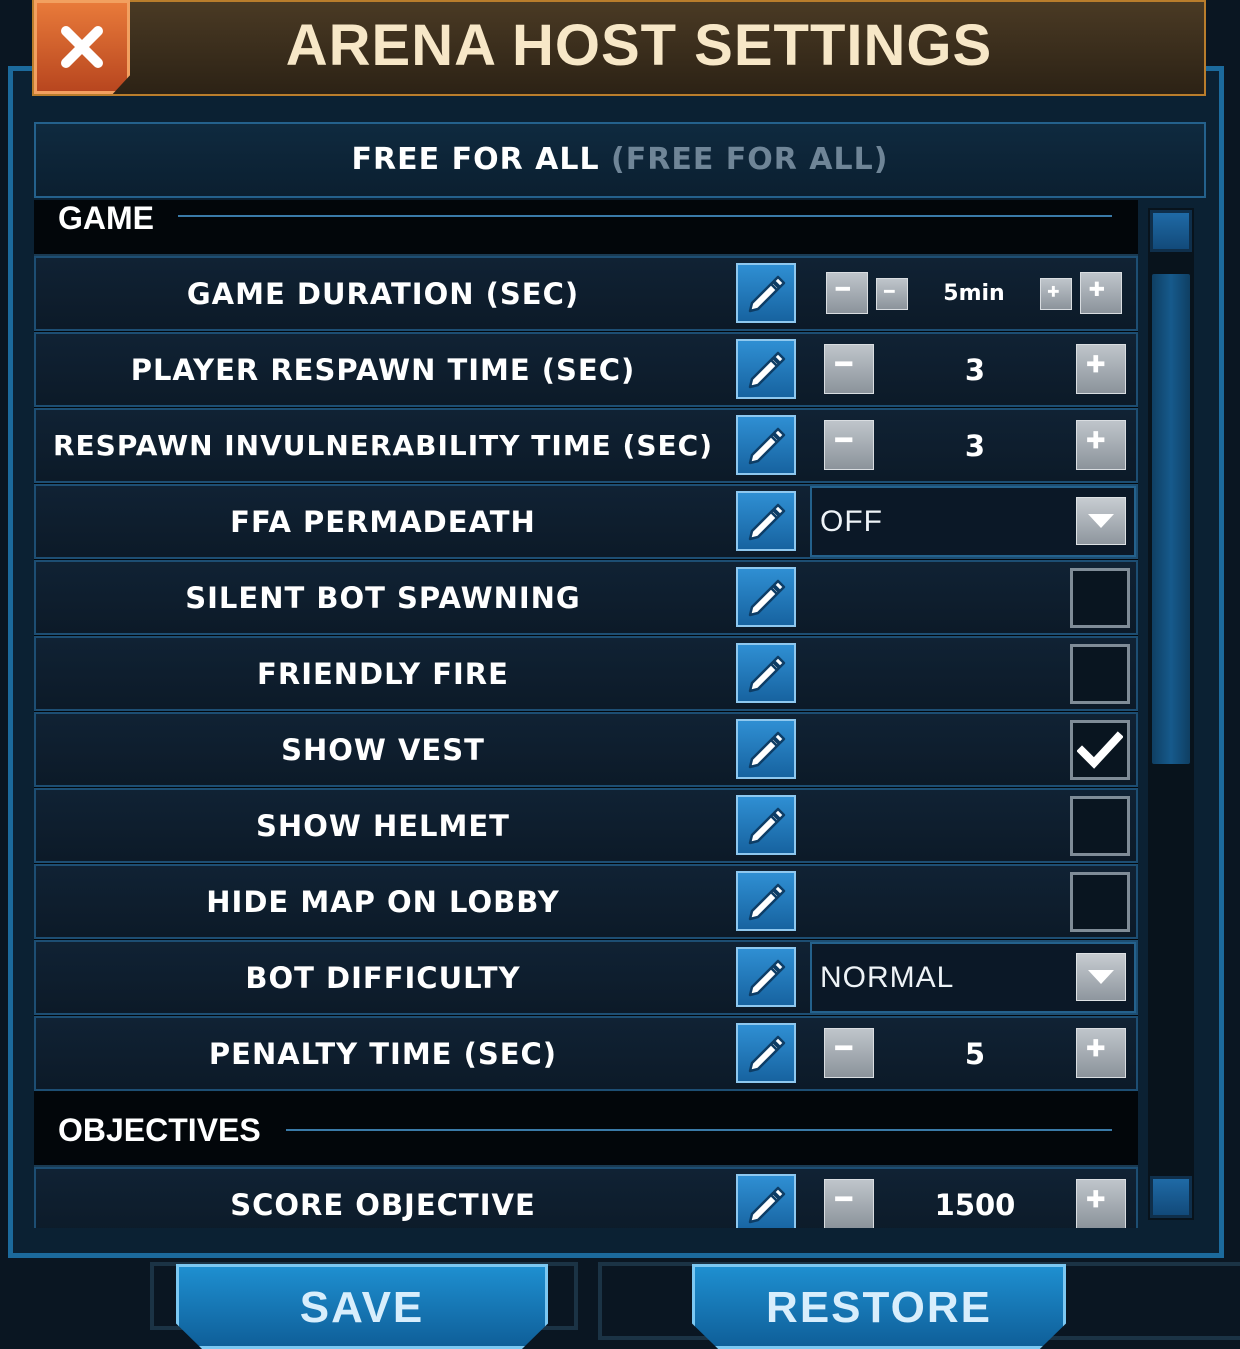 This screenshot has height=1349, width=1240. What do you see at coordinates (586, 228) in the screenshot?
I see `section-header-game: GAME` at bounding box center [586, 228].